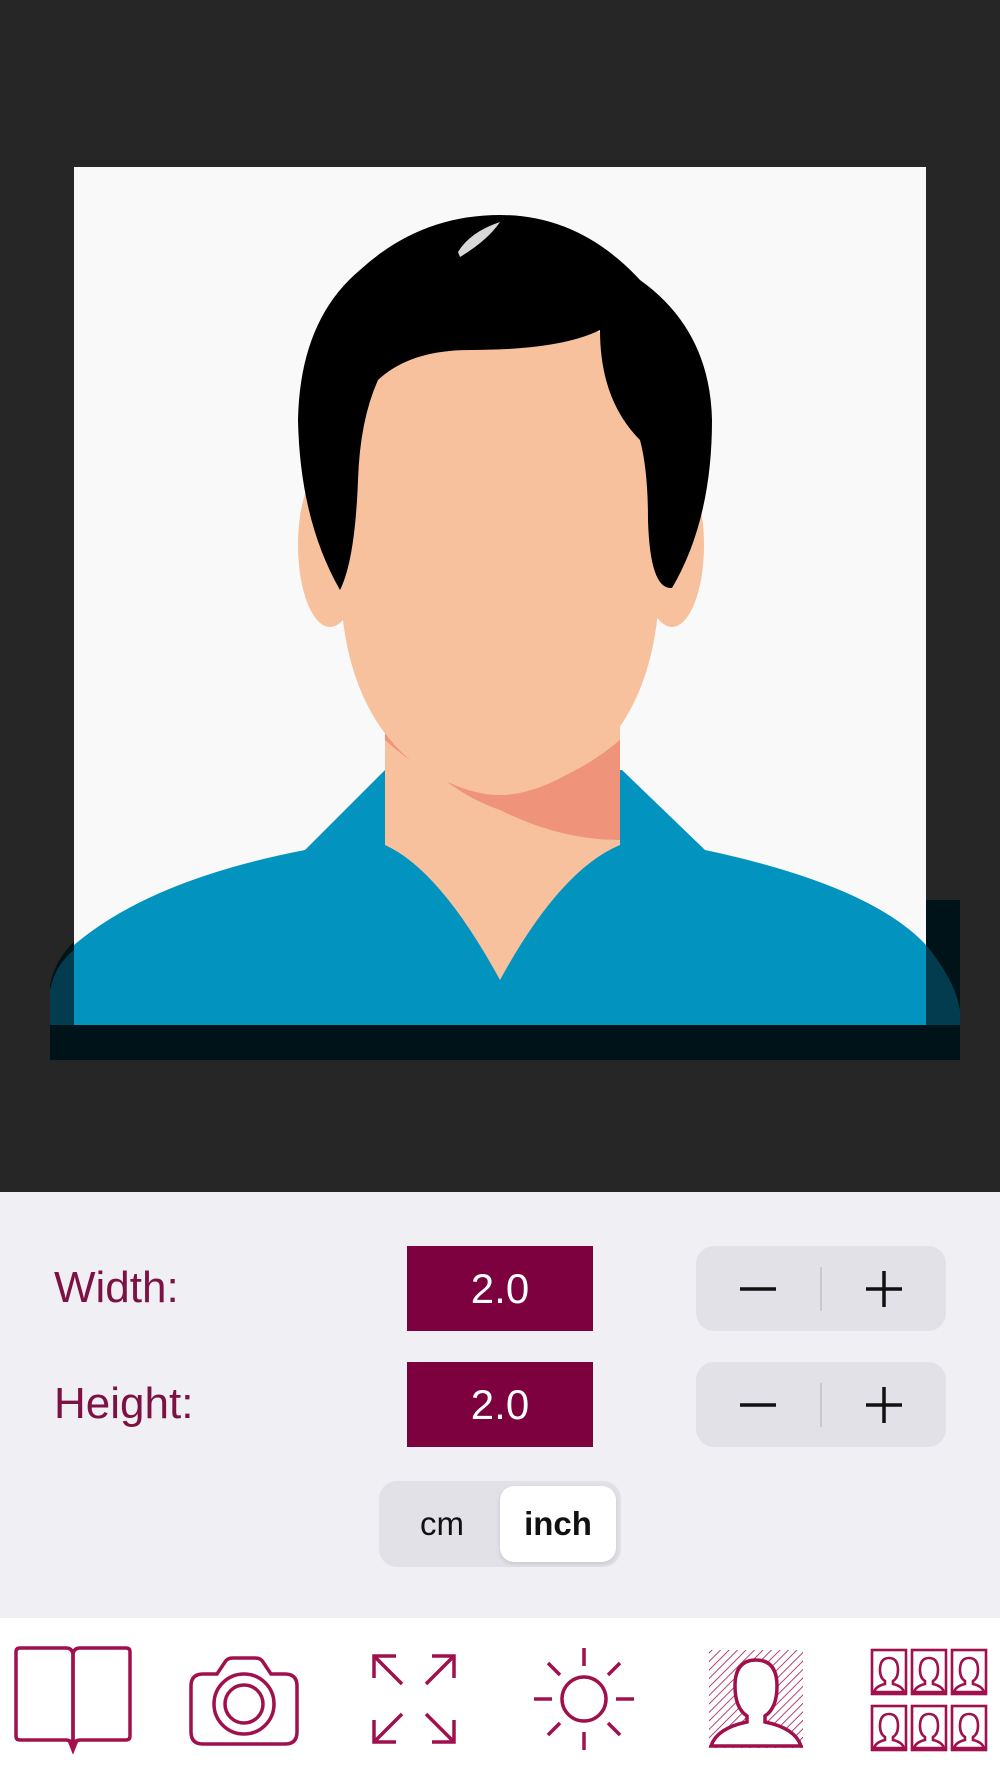 This screenshot has width=1000, height=1778. I want to click on brightness-icon, so click(584, 1699).